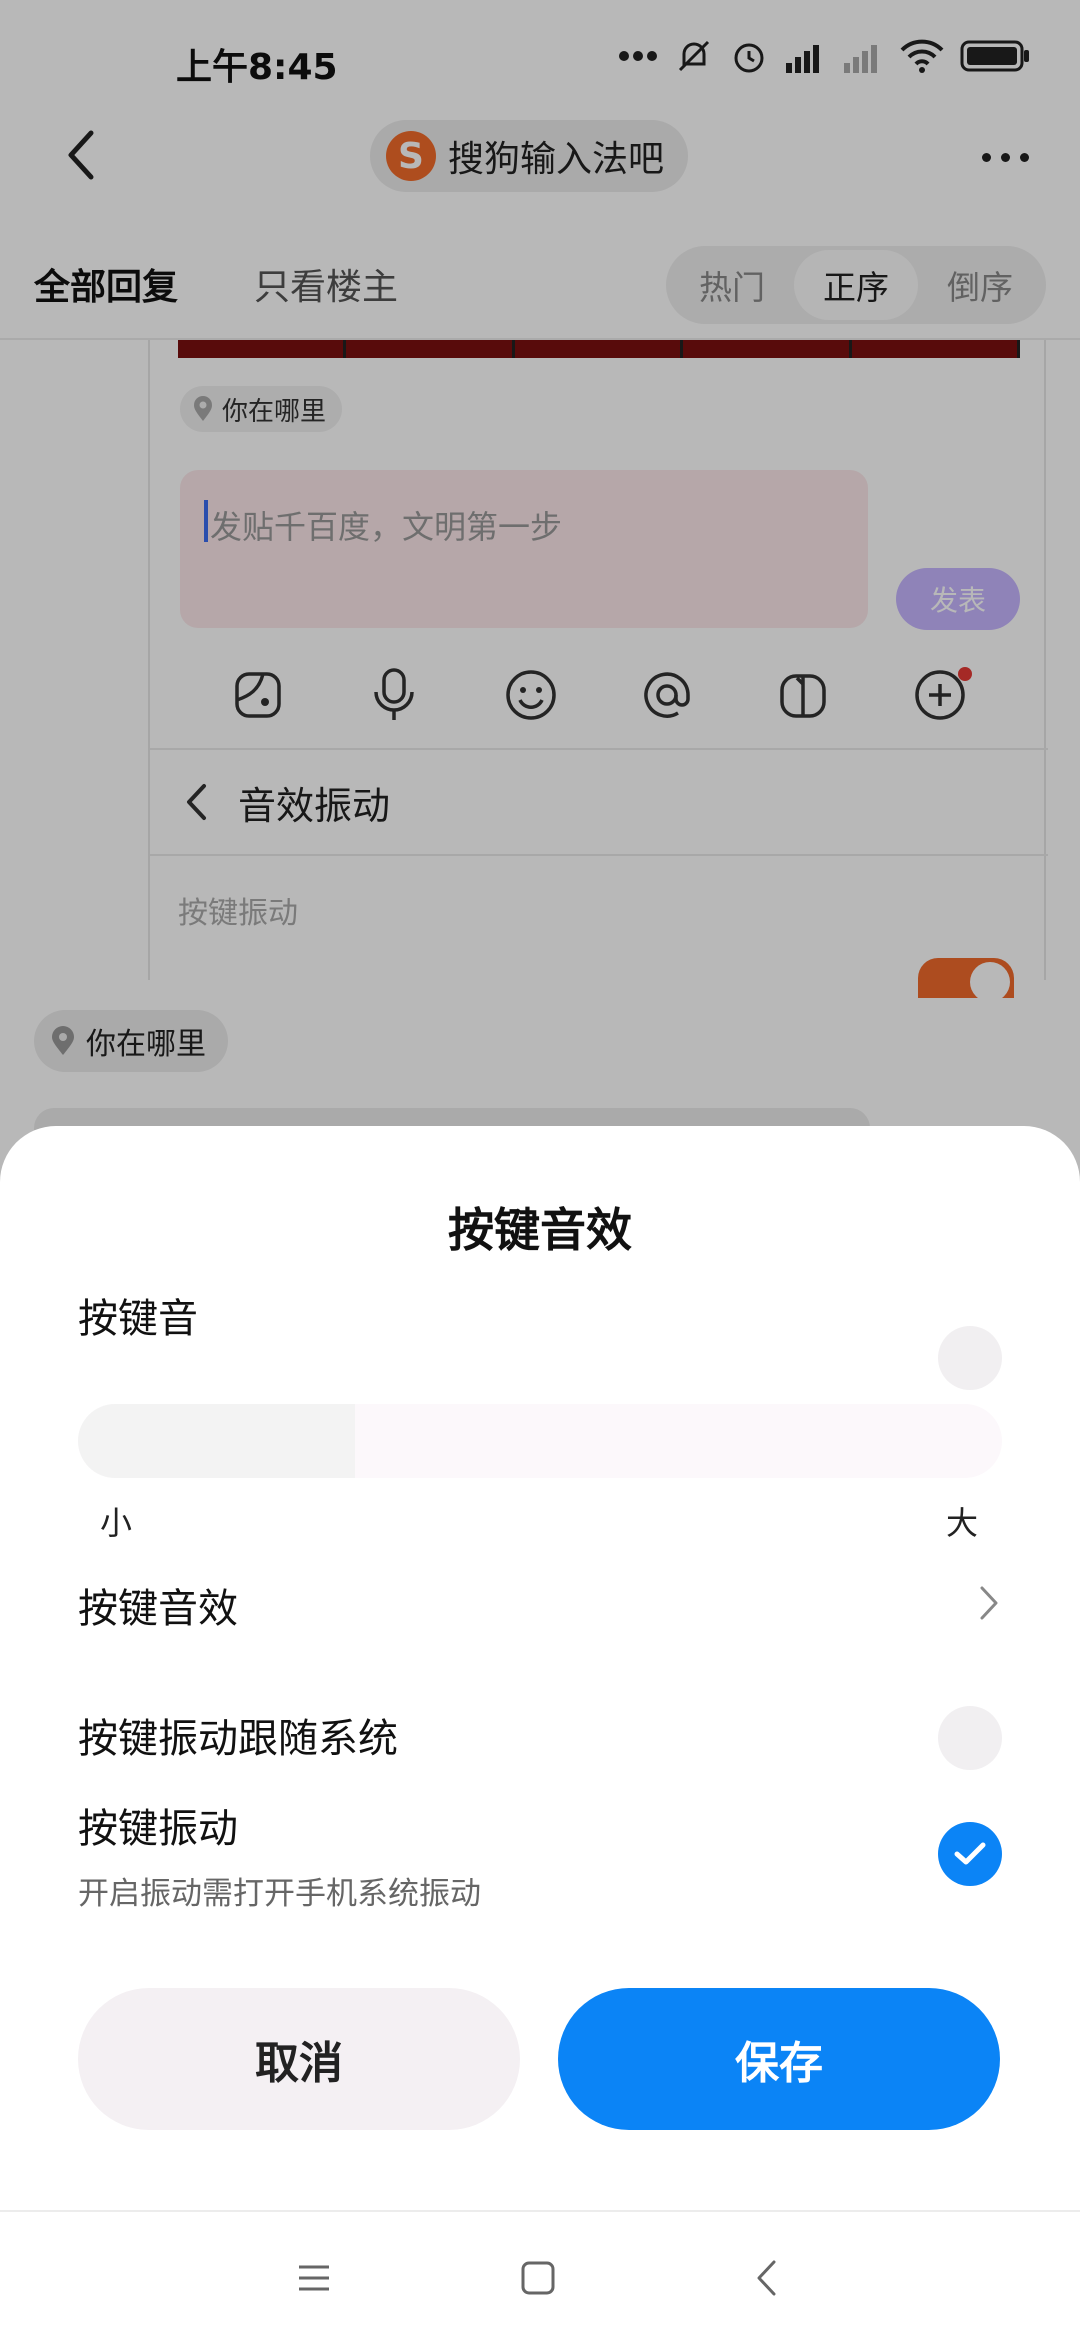 The width and height of the screenshot is (1080, 2340). I want to click on cancel-button: 取消, so click(299, 2059).